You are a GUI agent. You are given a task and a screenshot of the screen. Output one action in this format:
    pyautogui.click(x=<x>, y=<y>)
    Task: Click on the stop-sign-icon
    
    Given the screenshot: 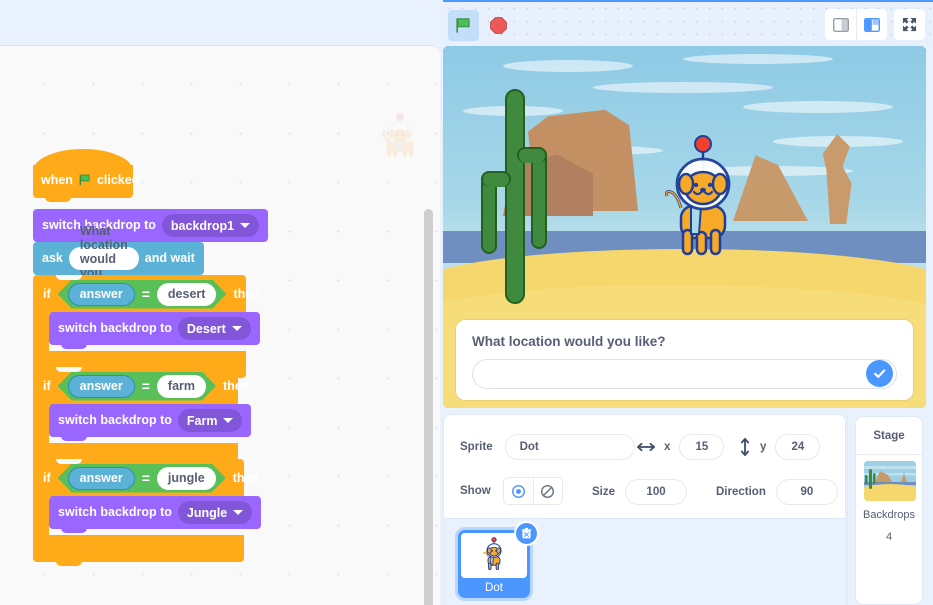 What is the action you would take?
    pyautogui.click(x=498, y=25)
    